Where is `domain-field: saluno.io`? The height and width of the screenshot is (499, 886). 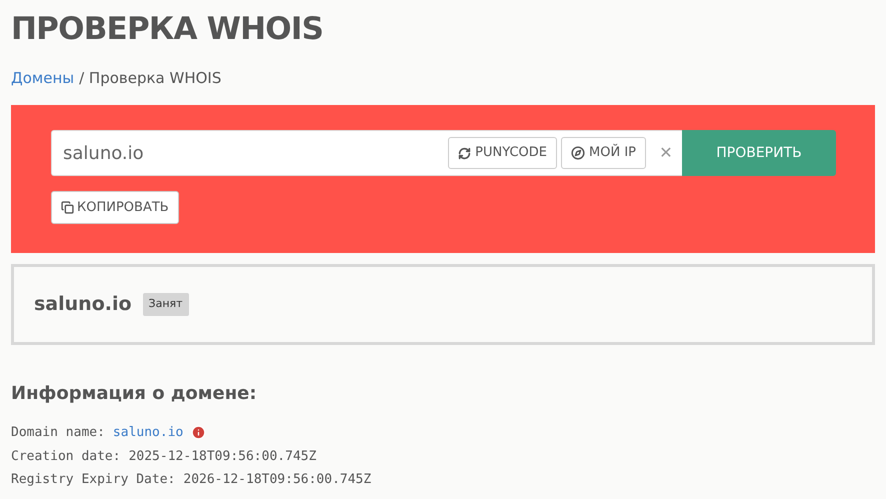 domain-field: saluno.io is located at coordinates (249, 153).